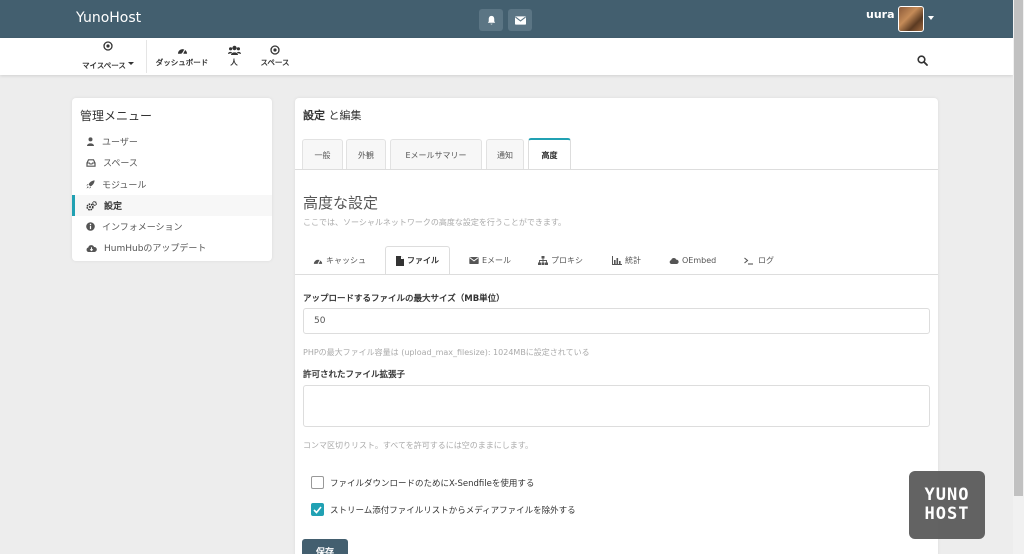  Describe the element at coordinates (423, 260) in the screenshot. I see `subtab-label: ファイル` at that location.